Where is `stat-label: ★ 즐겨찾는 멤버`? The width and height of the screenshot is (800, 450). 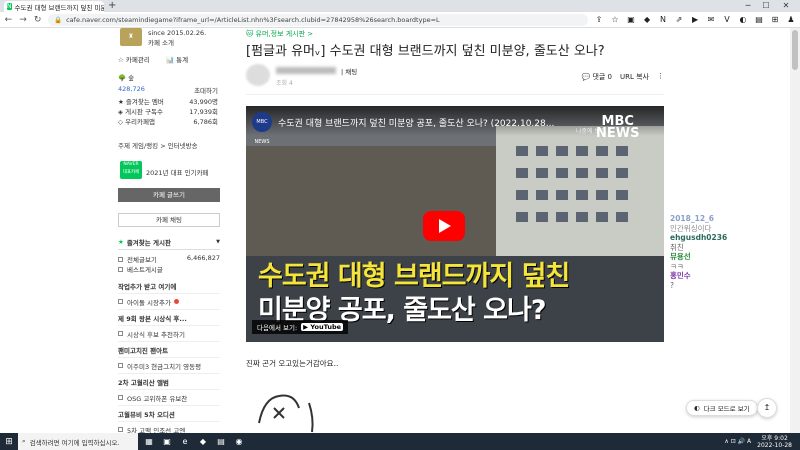 stat-label: ★ 즐겨찾는 멤버 is located at coordinates (141, 102).